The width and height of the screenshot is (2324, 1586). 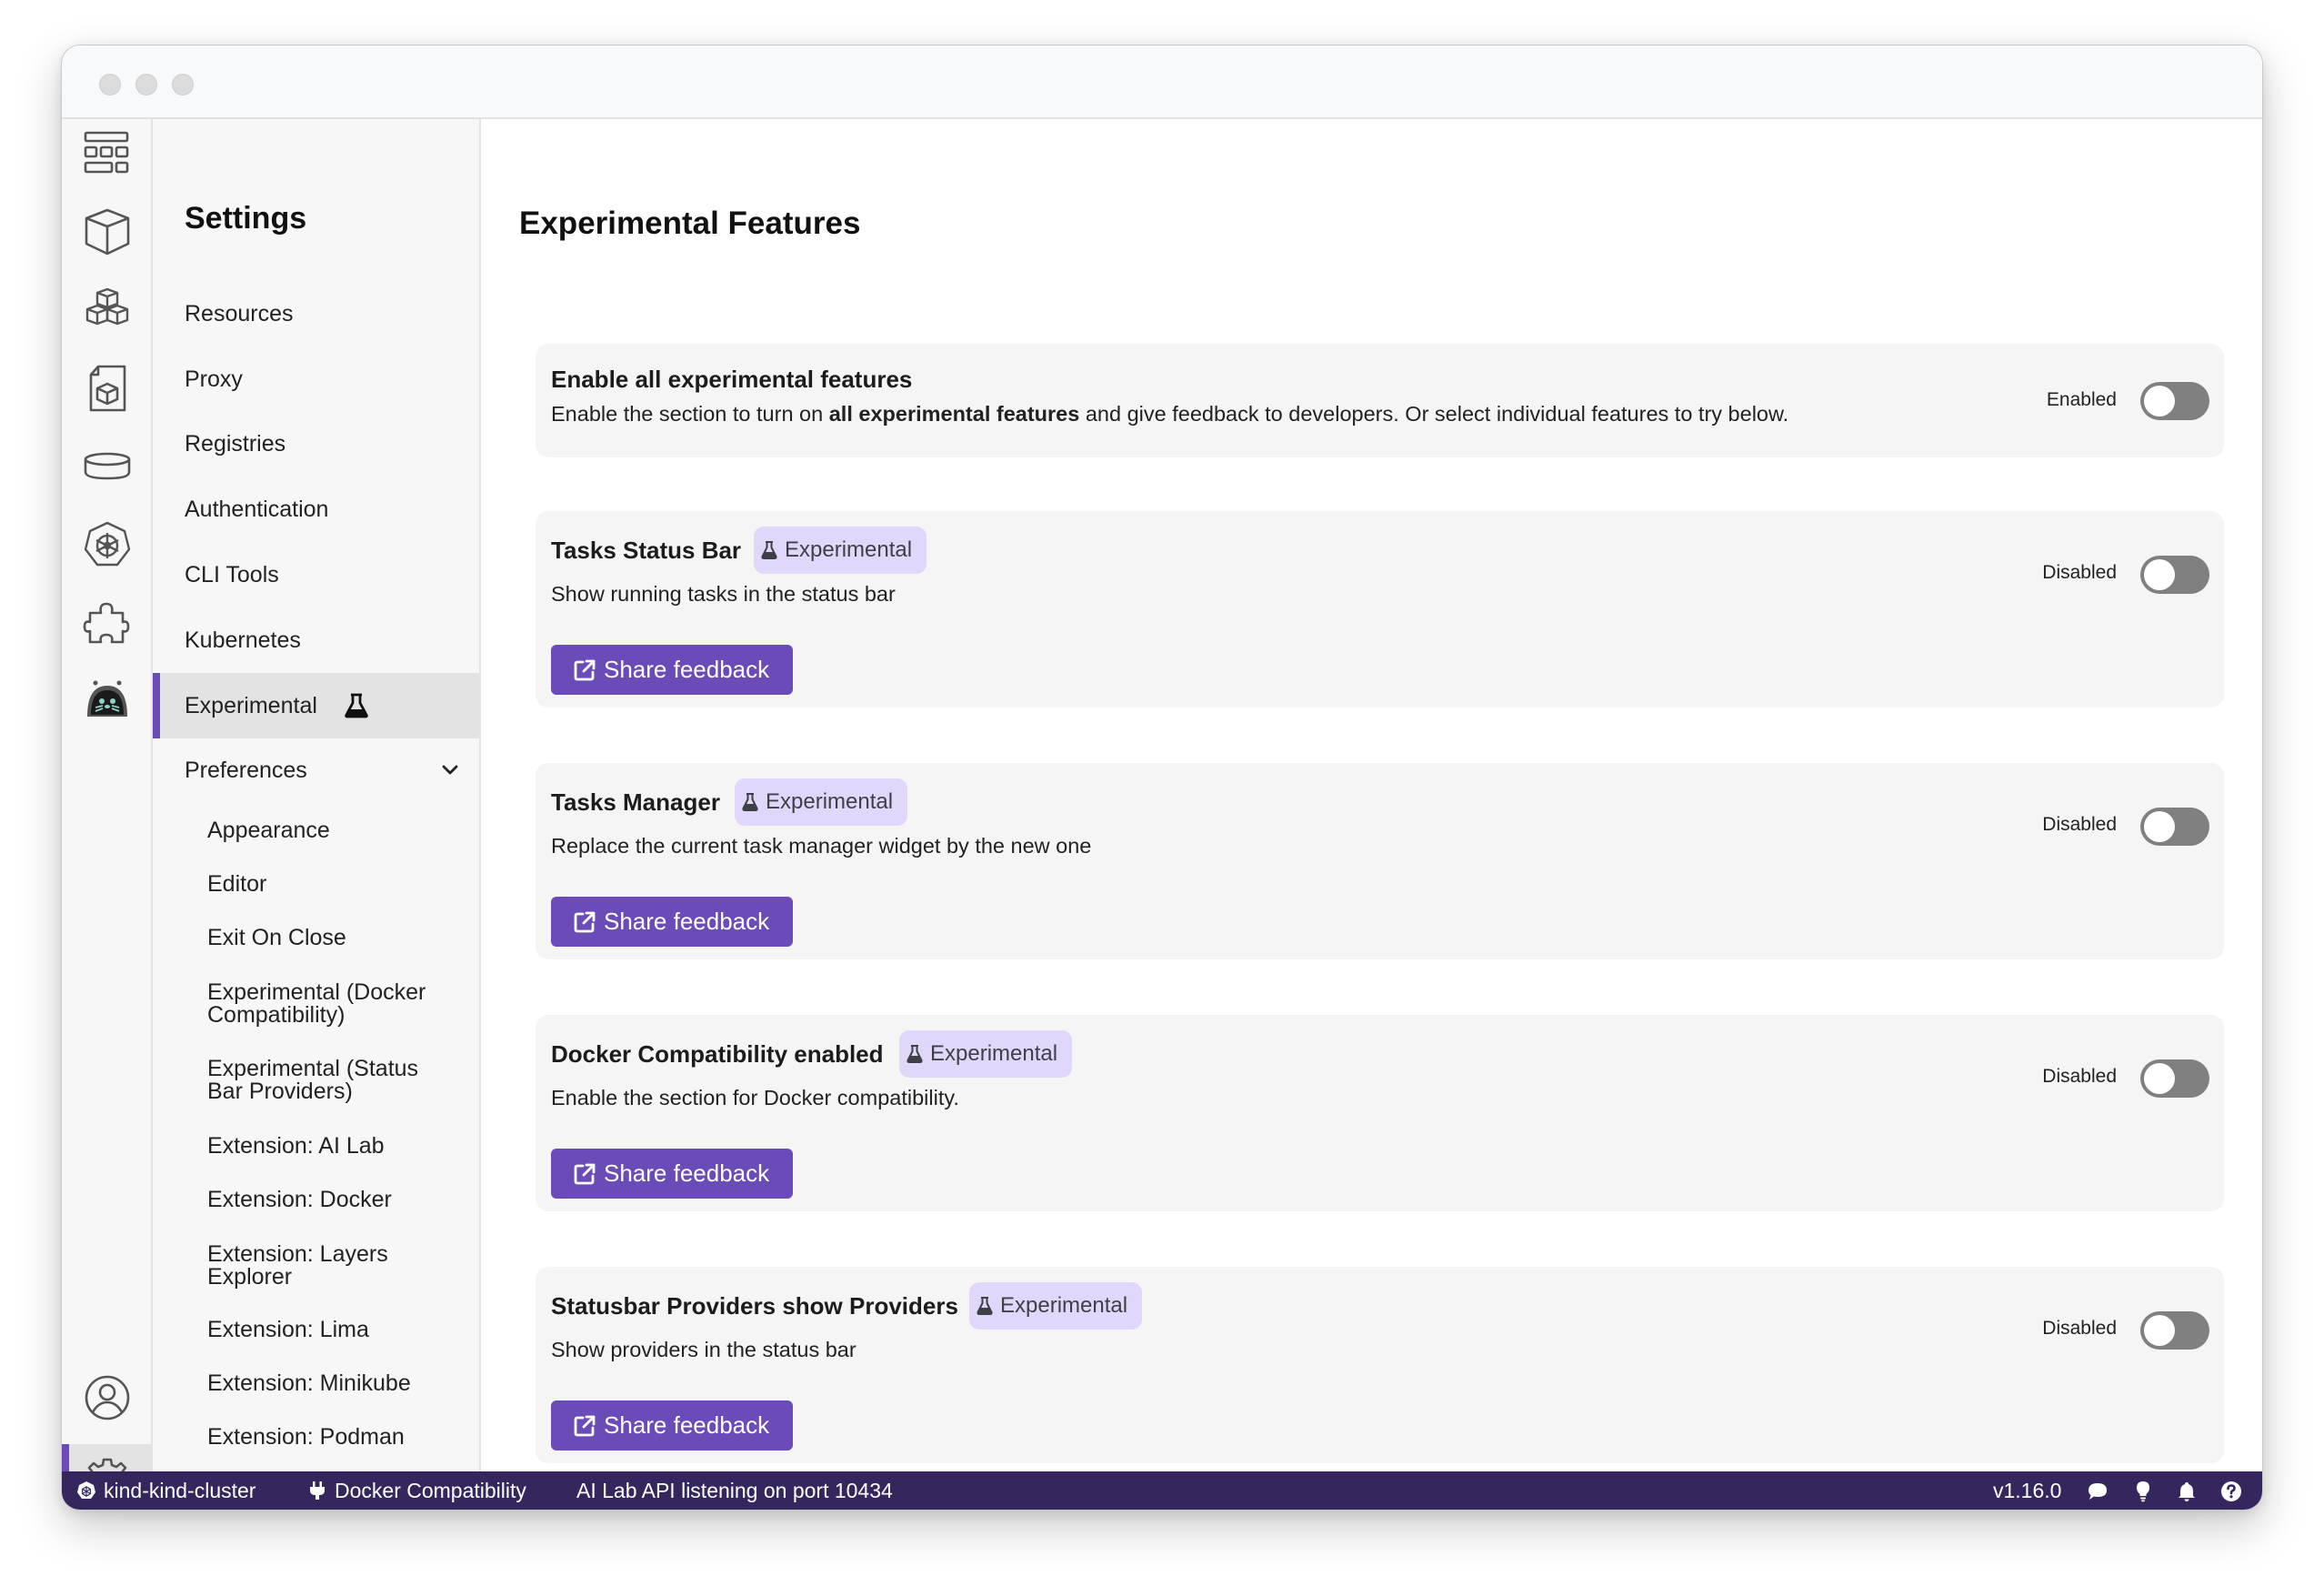 I want to click on rail-accounts, so click(x=108, y=1397).